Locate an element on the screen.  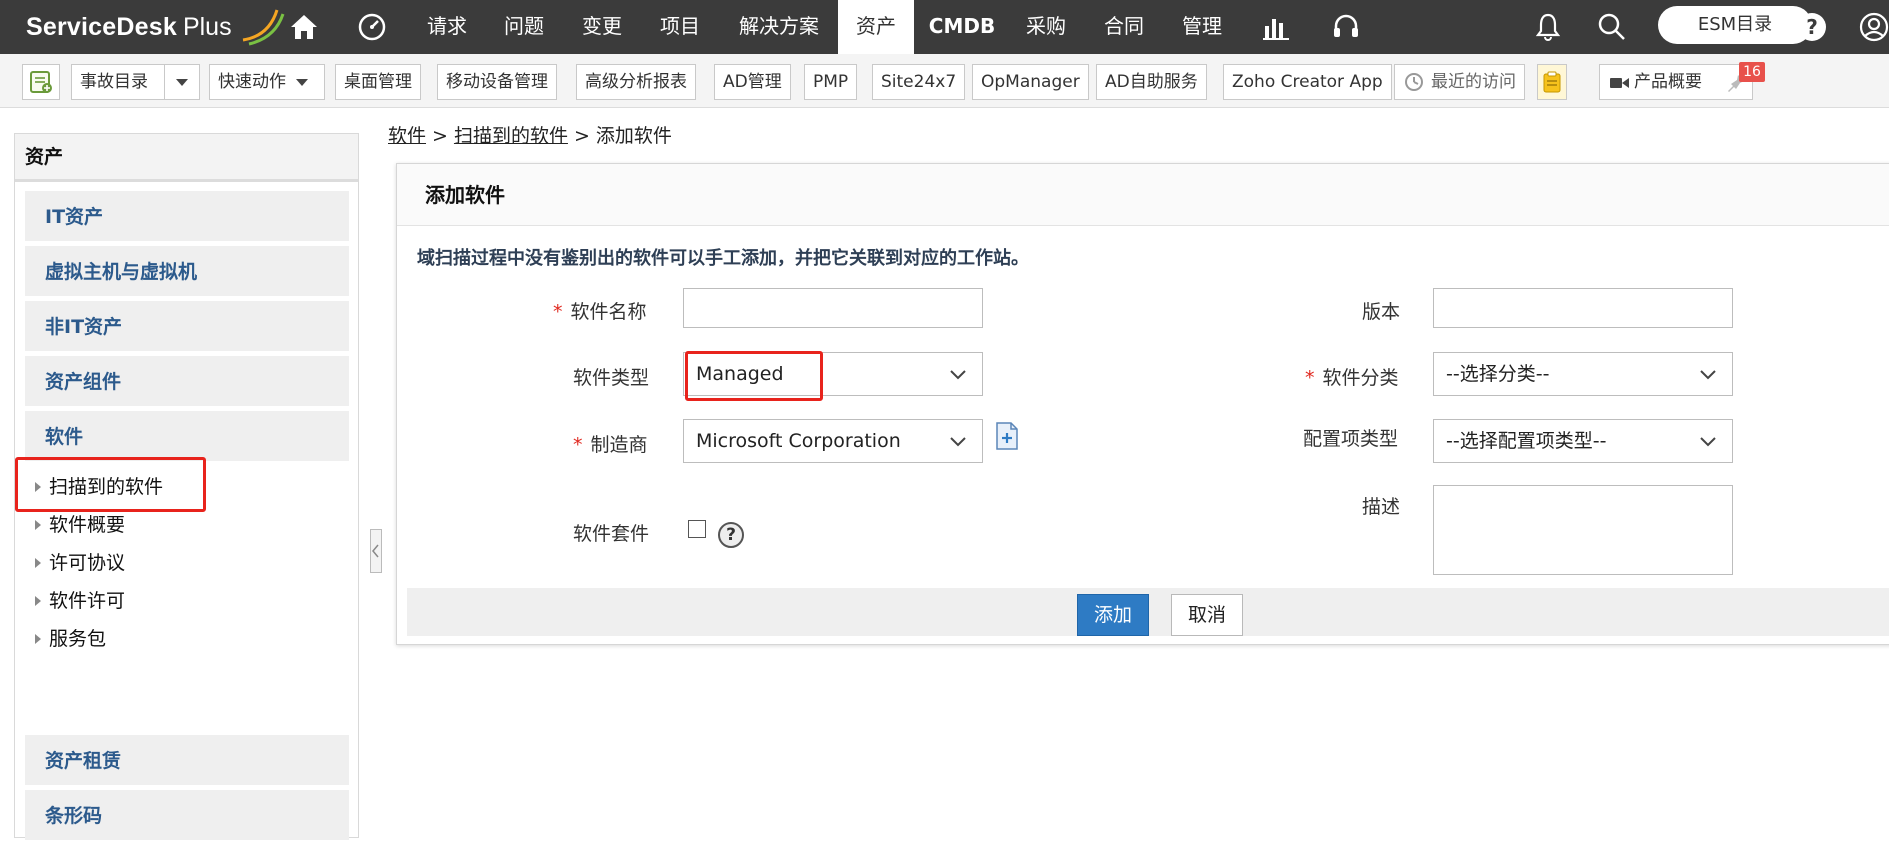
sidebar-collapse-handle is located at coordinates (376, 551).